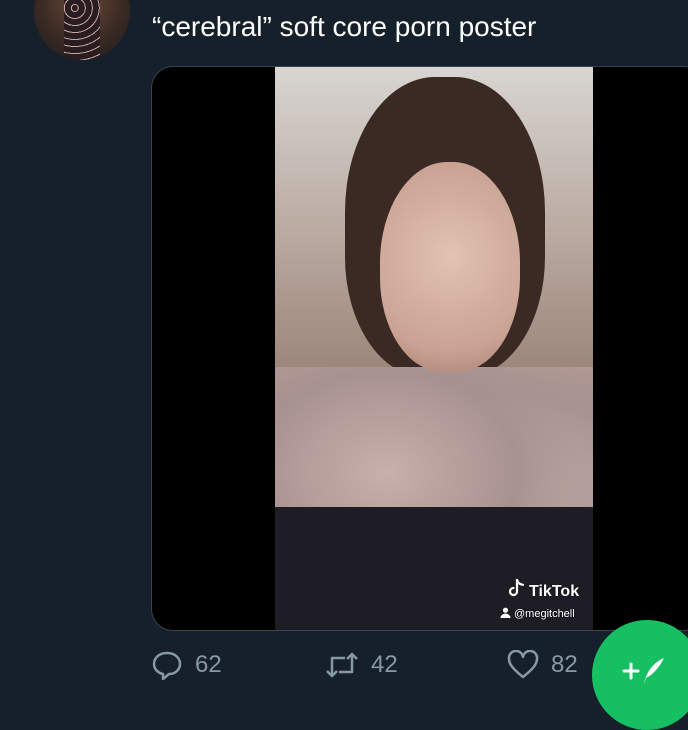  What do you see at coordinates (361, 665) in the screenshot?
I see `retweet-button: 42` at bounding box center [361, 665].